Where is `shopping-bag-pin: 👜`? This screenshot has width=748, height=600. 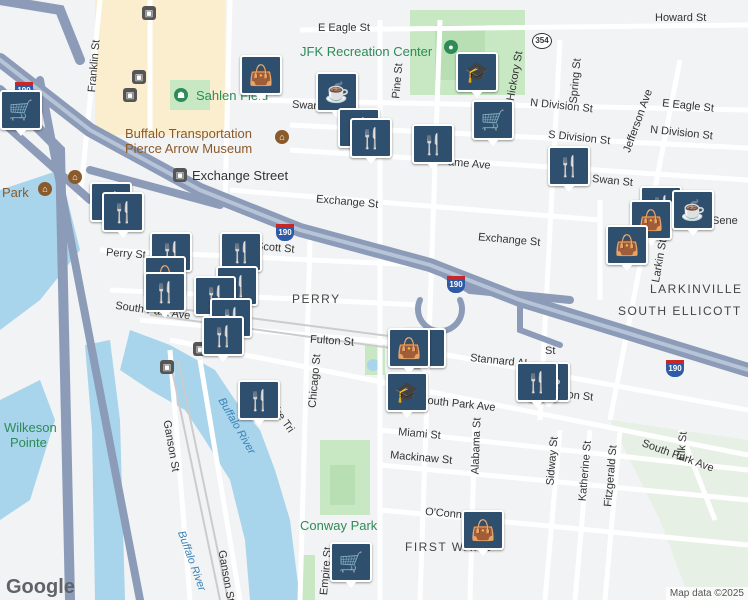 shopping-bag-pin: 👜 is located at coordinates (261, 78).